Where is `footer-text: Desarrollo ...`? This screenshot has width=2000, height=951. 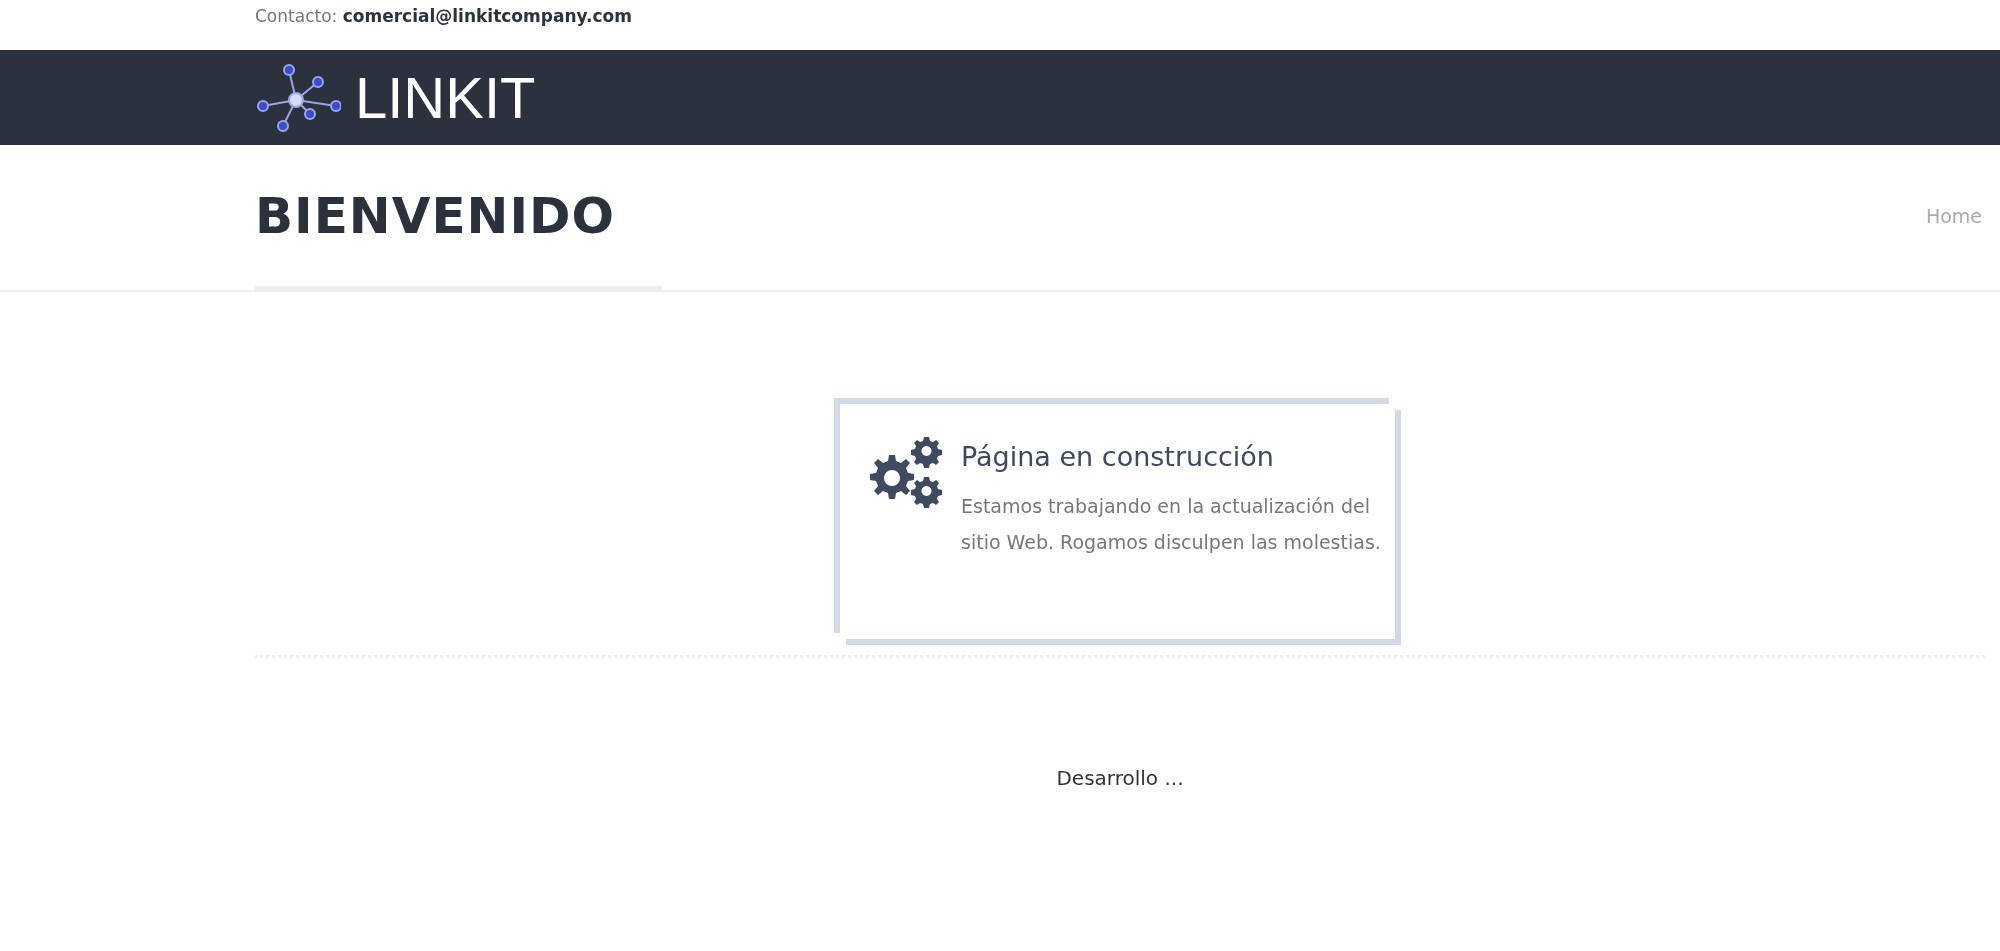
footer-text: Desarrollo ... is located at coordinates (1120, 778).